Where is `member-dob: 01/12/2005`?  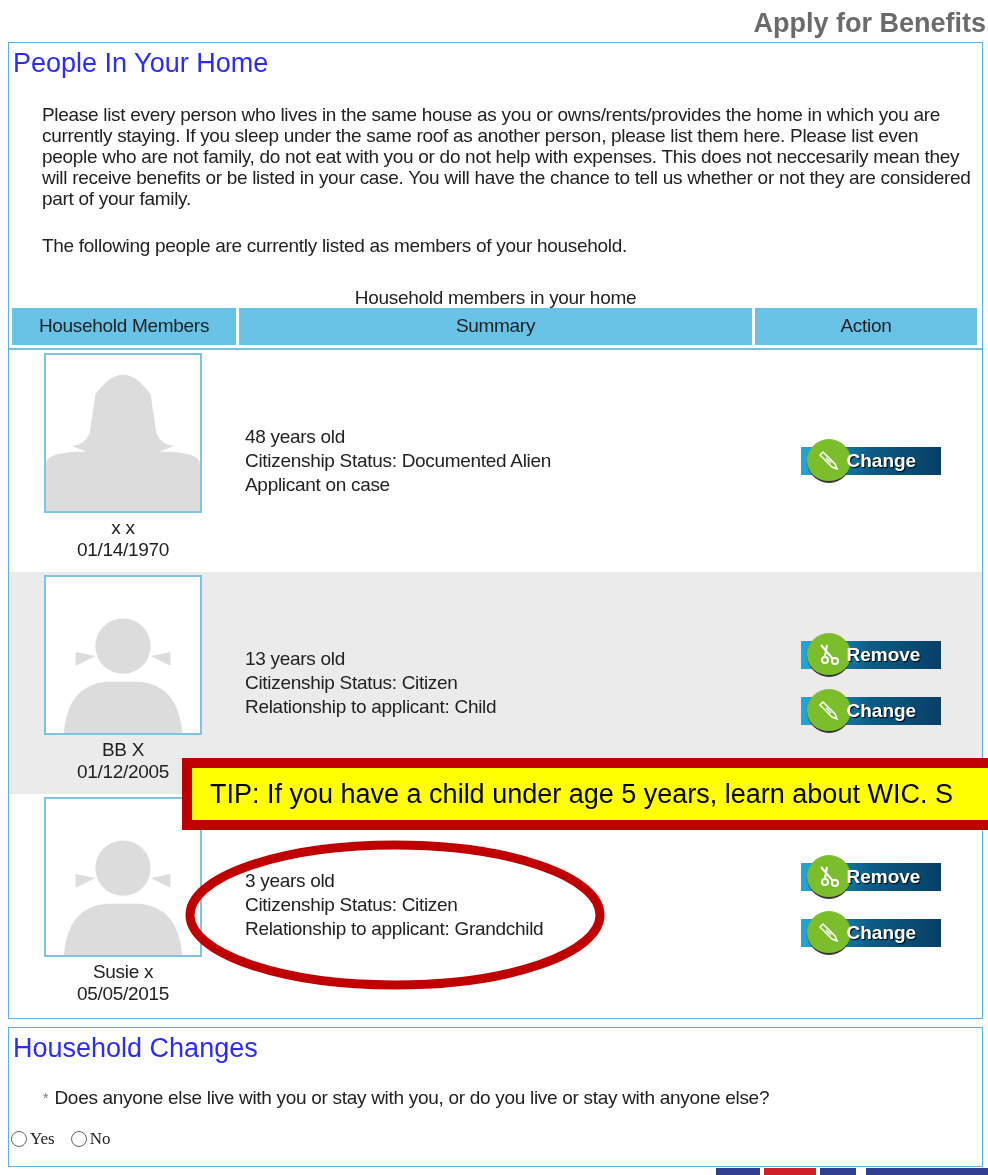 member-dob: 01/12/2005 is located at coordinates (123, 772).